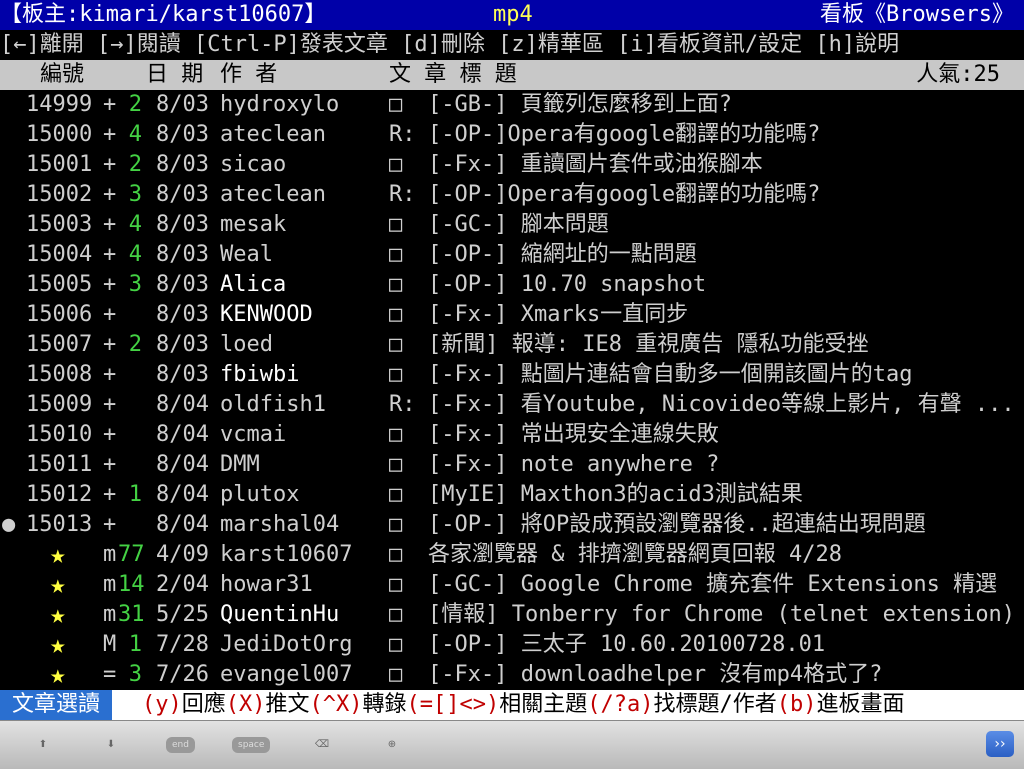  Describe the element at coordinates (615, 494) in the screenshot. I see `article-title: [MyIE] Maxthon3的acid3測試結果` at that location.